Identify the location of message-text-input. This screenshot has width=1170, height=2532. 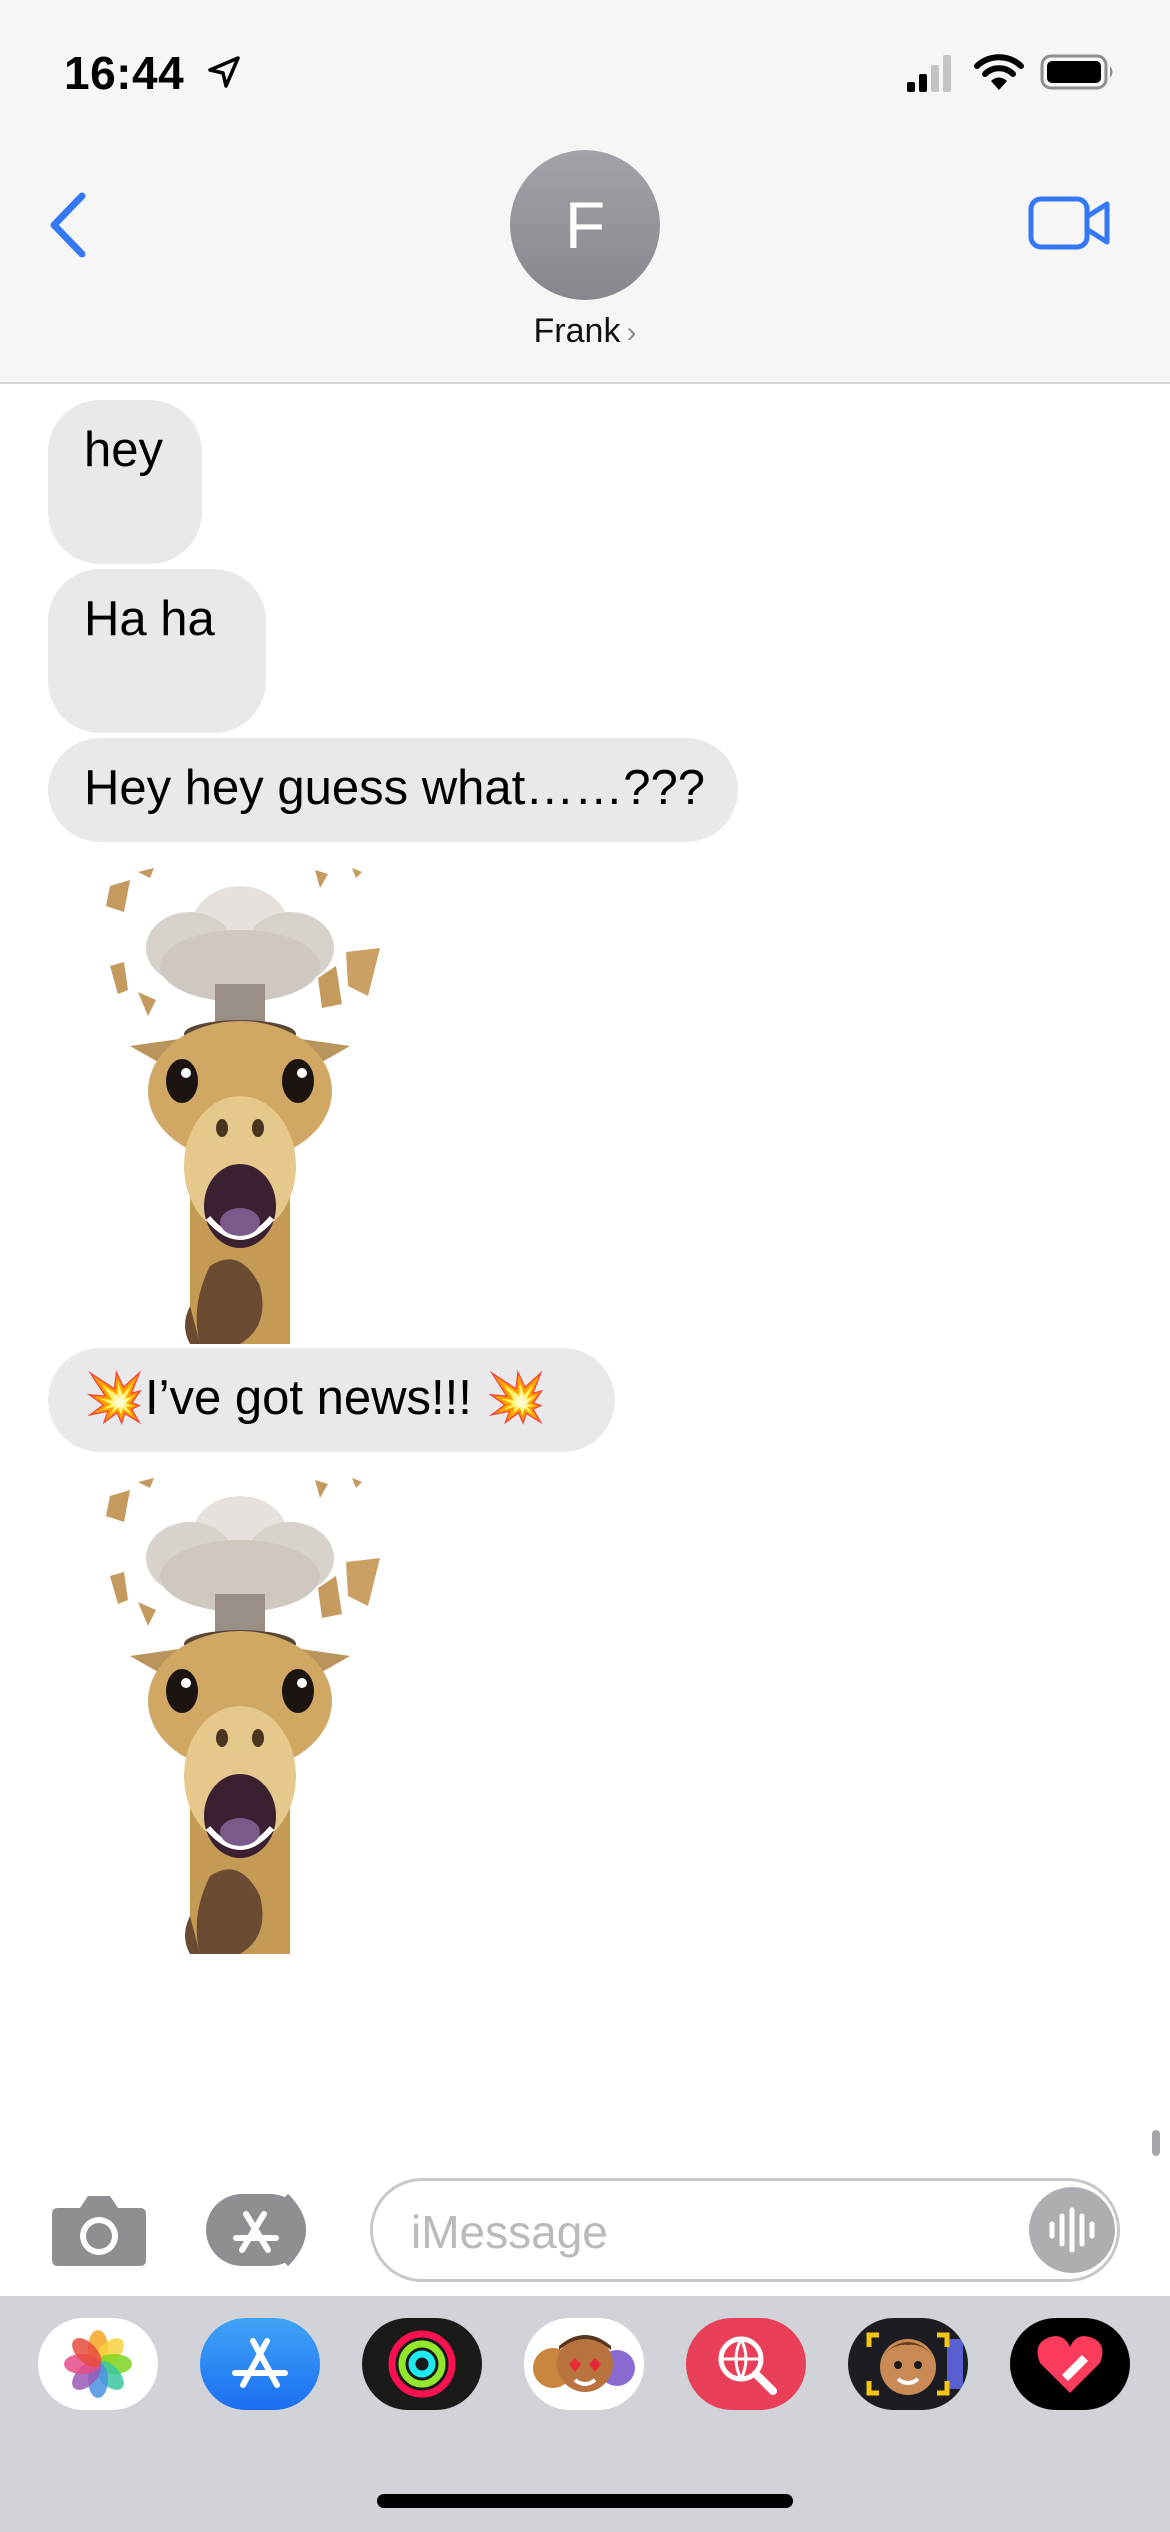
(691, 2232).